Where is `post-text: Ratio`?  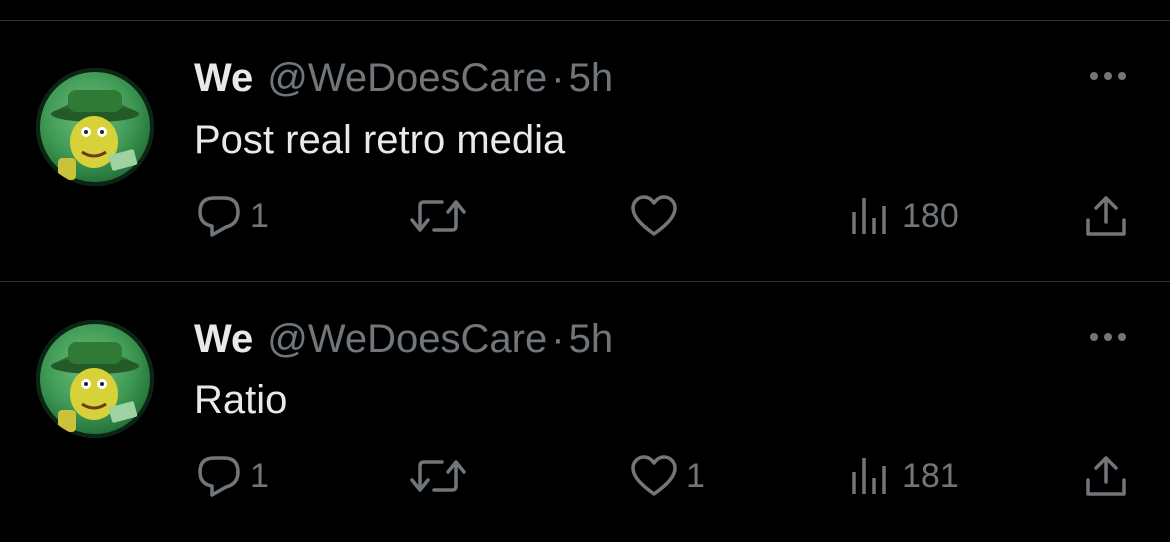 post-text: Ratio is located at coordinates (241, 400).